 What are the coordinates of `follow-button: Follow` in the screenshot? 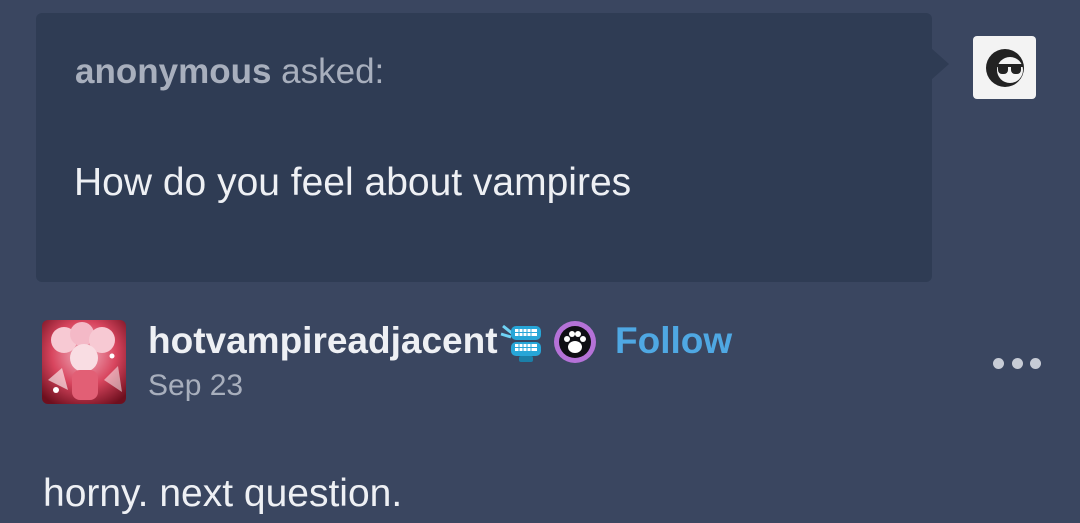 It's located at (673, 341).